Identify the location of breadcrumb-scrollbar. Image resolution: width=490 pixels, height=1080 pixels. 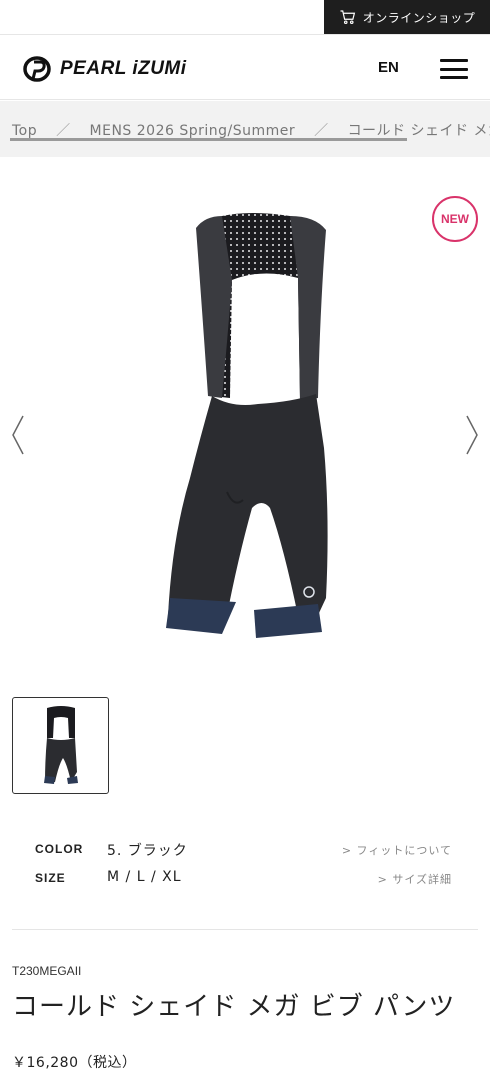
(208, 139).